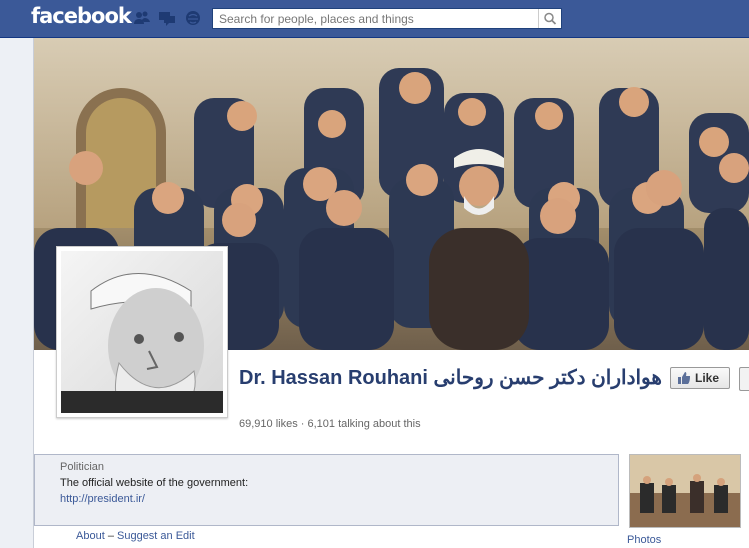 The height and width of the screenshot is (548, 749). I want to click on messages-icon, so click(167, 18).